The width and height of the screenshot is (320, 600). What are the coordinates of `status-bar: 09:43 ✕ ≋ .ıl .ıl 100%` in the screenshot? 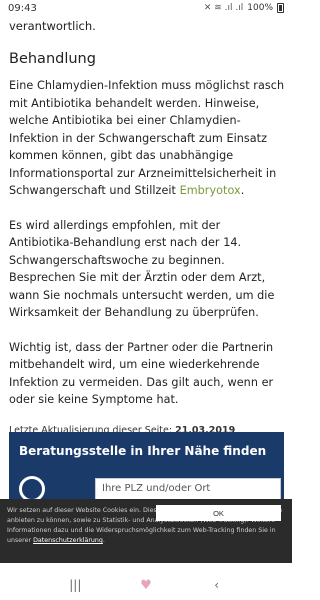 It's located at (146, 8).